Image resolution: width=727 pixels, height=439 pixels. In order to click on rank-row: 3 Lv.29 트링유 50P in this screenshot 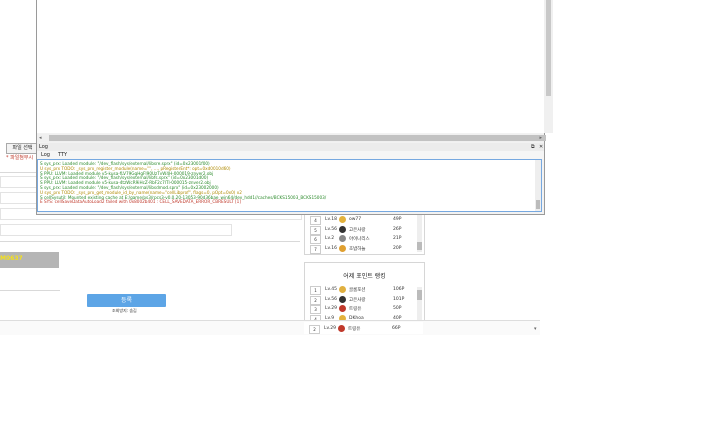, I will do `click(360, 309)`.